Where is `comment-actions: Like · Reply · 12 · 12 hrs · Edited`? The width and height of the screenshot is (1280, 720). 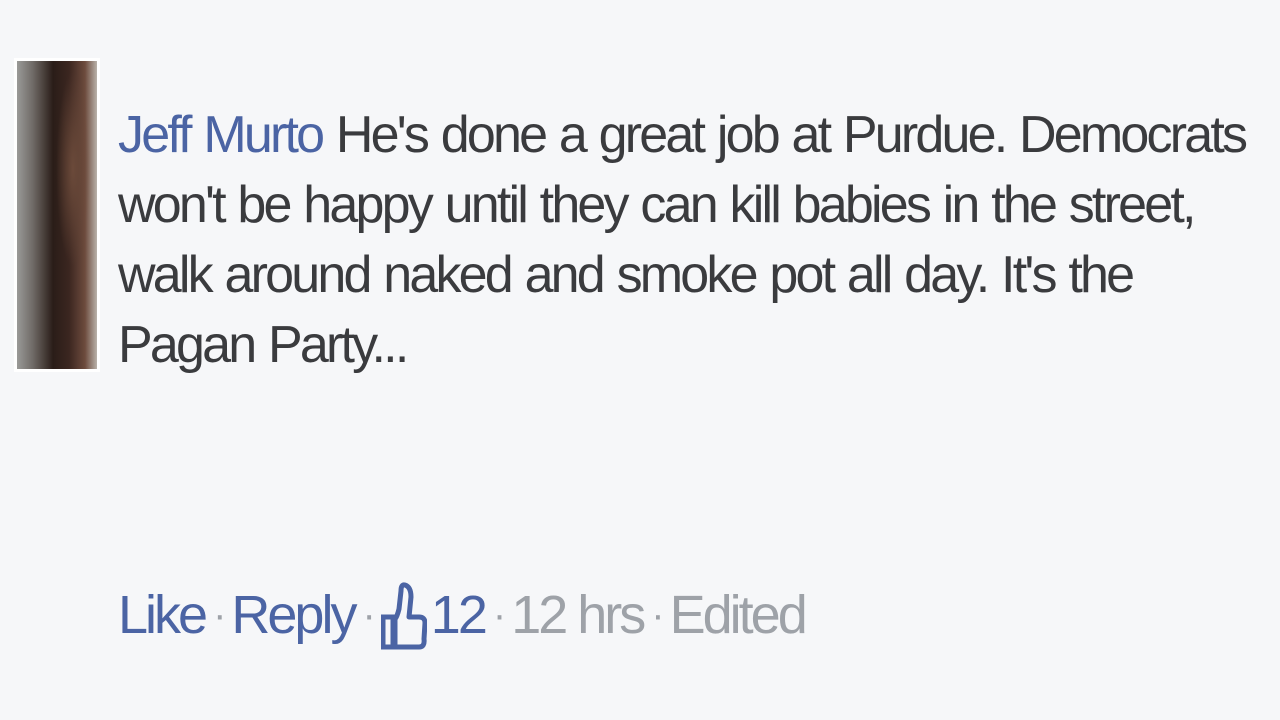
comment-actions: Like · Reply · 12 · 12 hrs · Edited is located at coordinates (463, 615).